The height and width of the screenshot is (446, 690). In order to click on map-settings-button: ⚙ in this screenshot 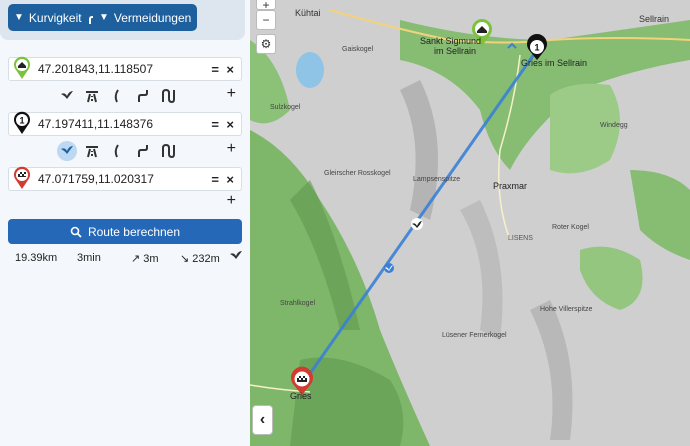, I will do `click(266, 44)`.